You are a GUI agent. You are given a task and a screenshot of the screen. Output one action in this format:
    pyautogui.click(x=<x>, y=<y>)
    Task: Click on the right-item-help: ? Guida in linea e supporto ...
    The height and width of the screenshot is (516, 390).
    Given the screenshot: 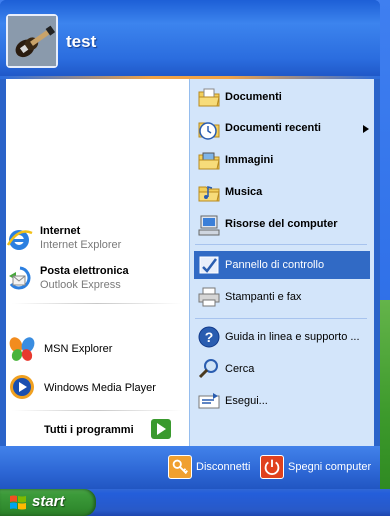 What is the action you would take?
    pyautogui.click(x=281, y=337)
    